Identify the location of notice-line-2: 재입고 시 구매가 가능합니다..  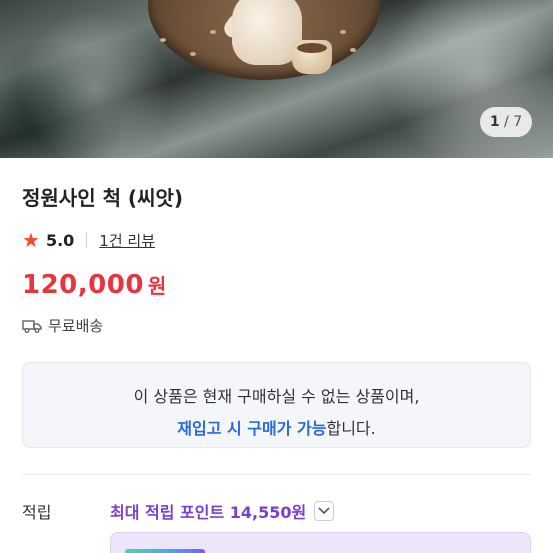
(276, 427).